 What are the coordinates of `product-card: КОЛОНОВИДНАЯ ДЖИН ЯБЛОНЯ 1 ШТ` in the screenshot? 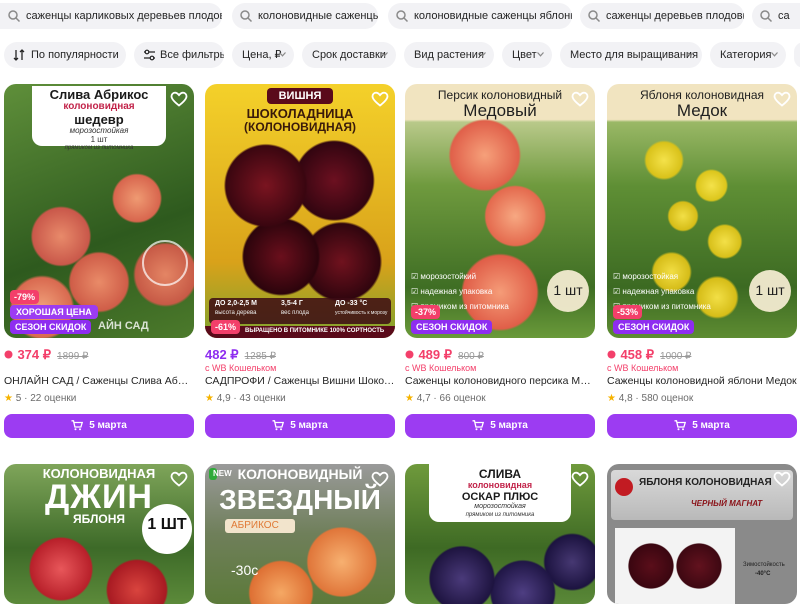 It's located at (99, 534).